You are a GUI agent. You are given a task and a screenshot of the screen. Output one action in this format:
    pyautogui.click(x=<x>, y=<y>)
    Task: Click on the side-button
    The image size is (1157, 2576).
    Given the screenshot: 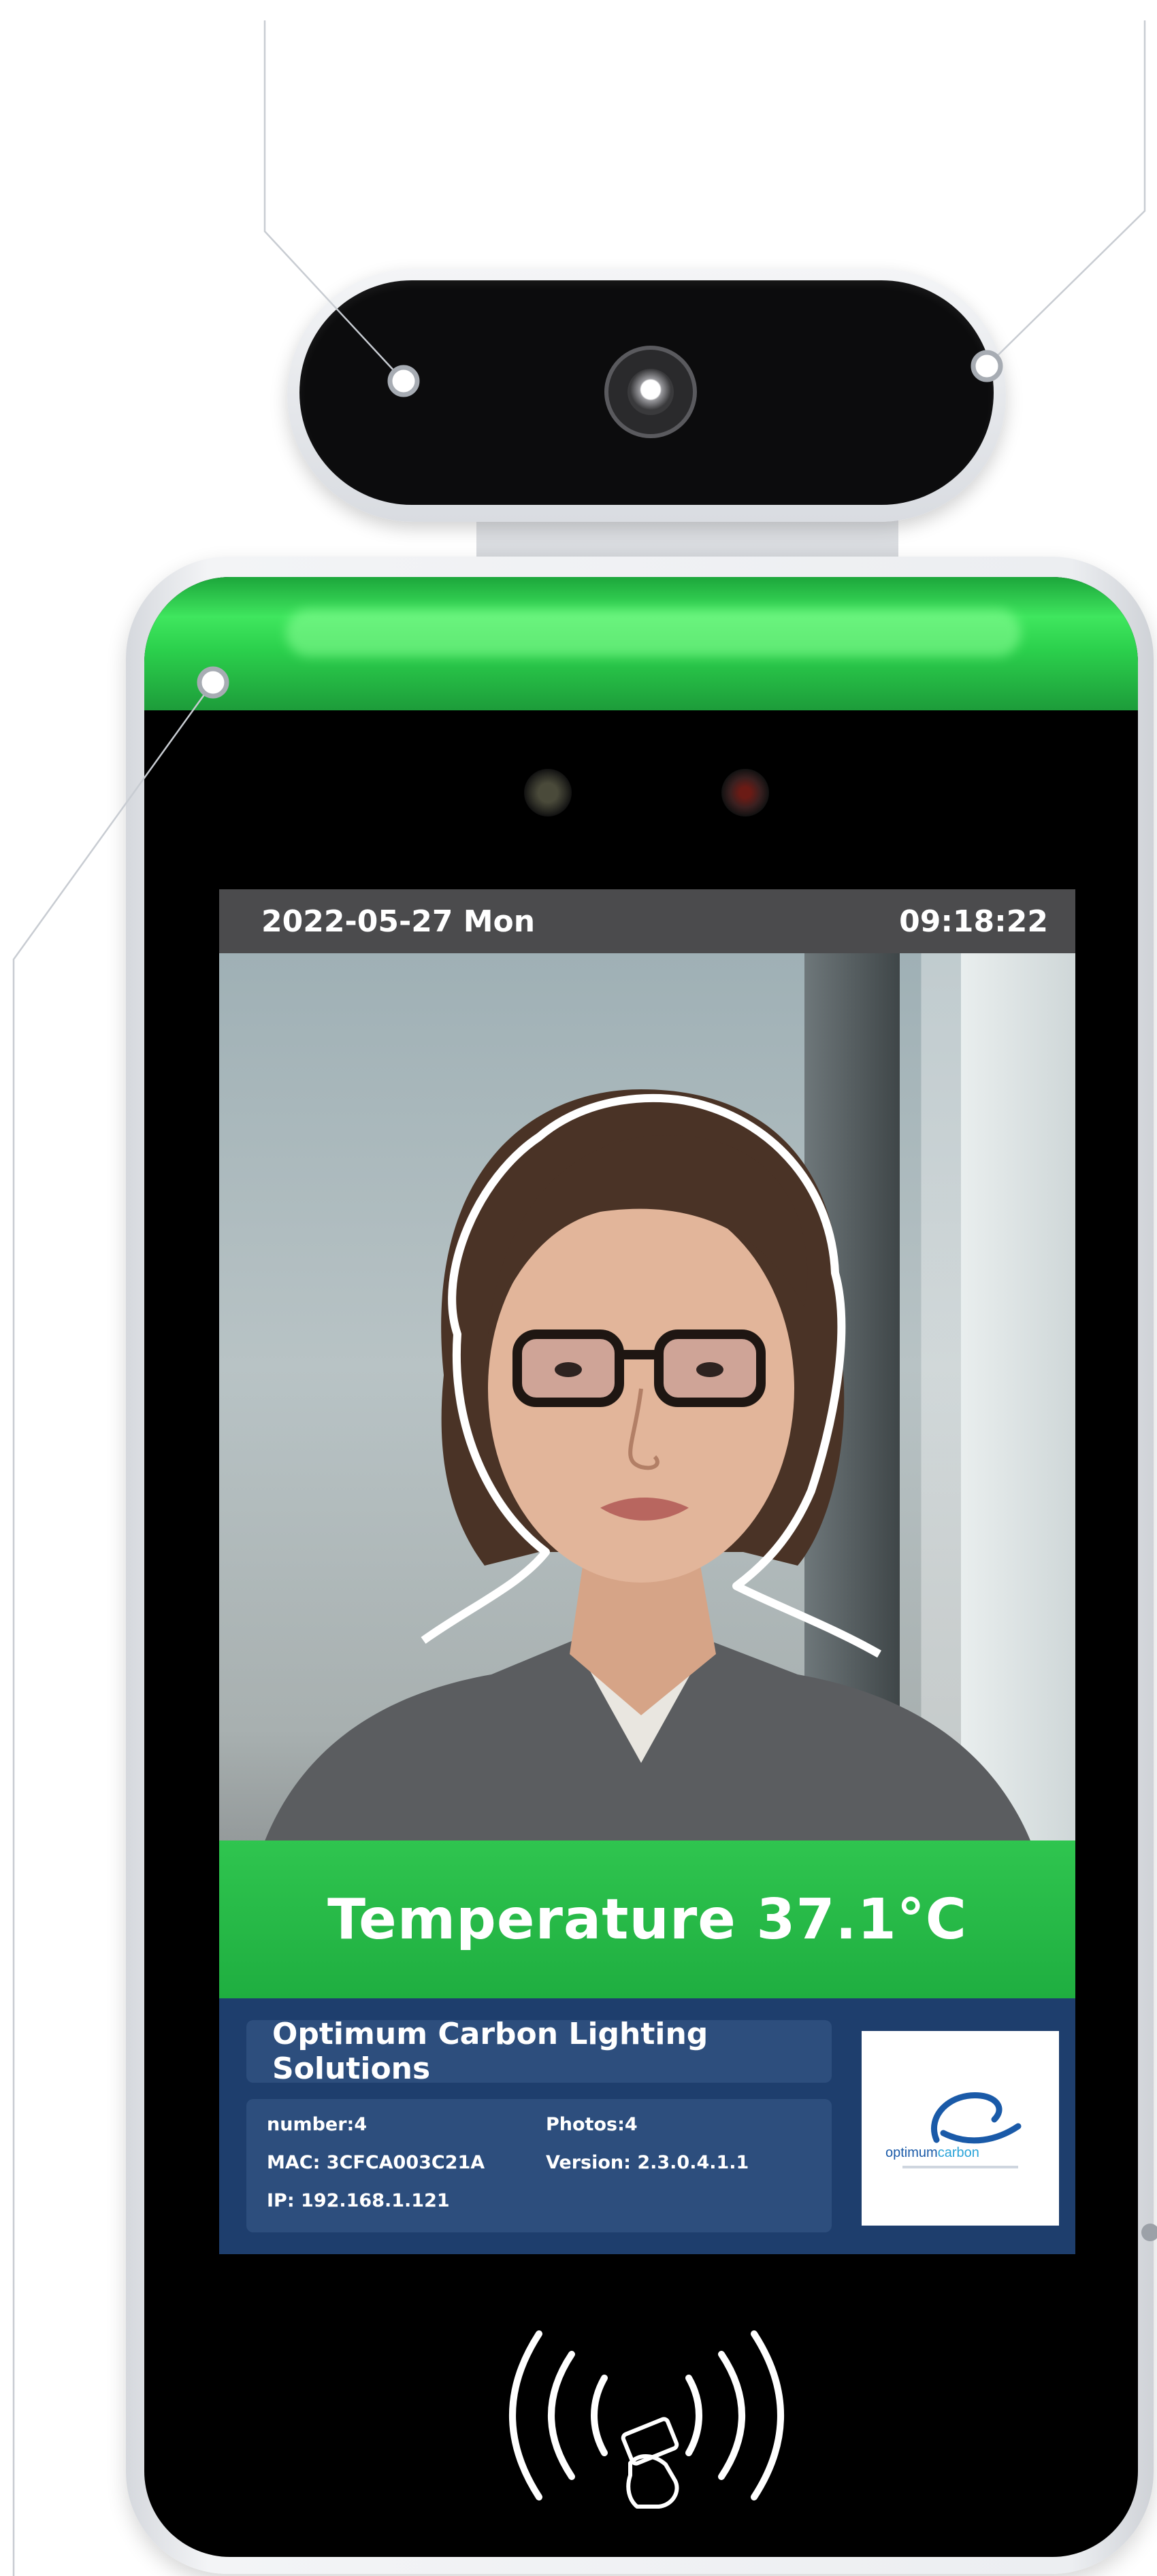 What is the action you would take?
    pyautogui.click(x=1149, y=2233)
    